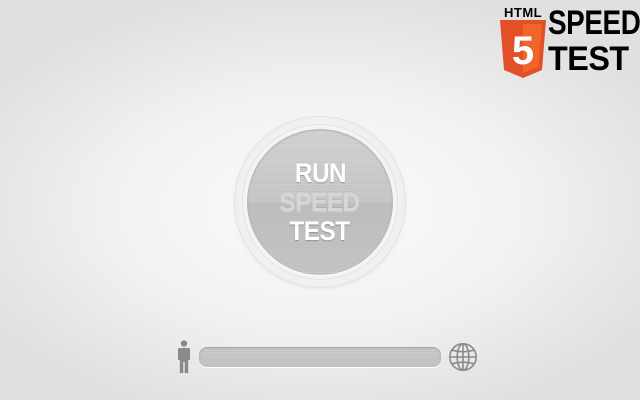 The width and height of the screenshot is (640, 400). What do you see at coordinates (523, 12) in the screenshot?
I see `logo-html-label: HTML` at bounding box center [523, 12].